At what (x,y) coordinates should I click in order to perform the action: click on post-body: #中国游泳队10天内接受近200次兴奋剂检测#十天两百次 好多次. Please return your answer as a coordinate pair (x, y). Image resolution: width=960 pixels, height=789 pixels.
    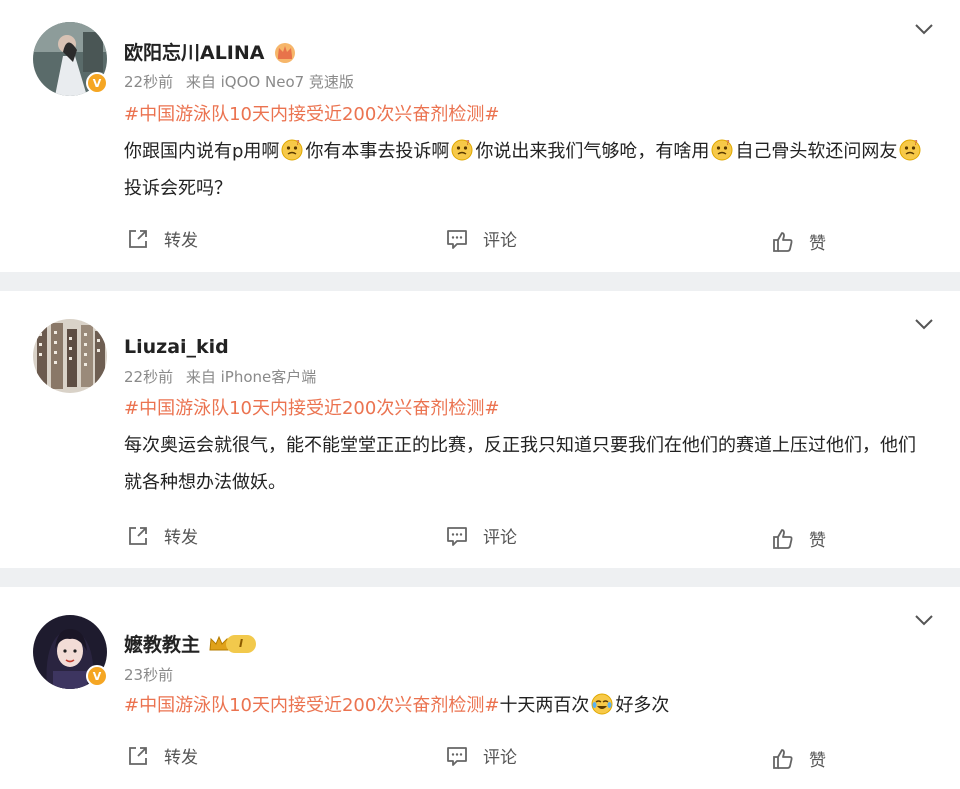
    Looking at the image, I should click on (524, 705).